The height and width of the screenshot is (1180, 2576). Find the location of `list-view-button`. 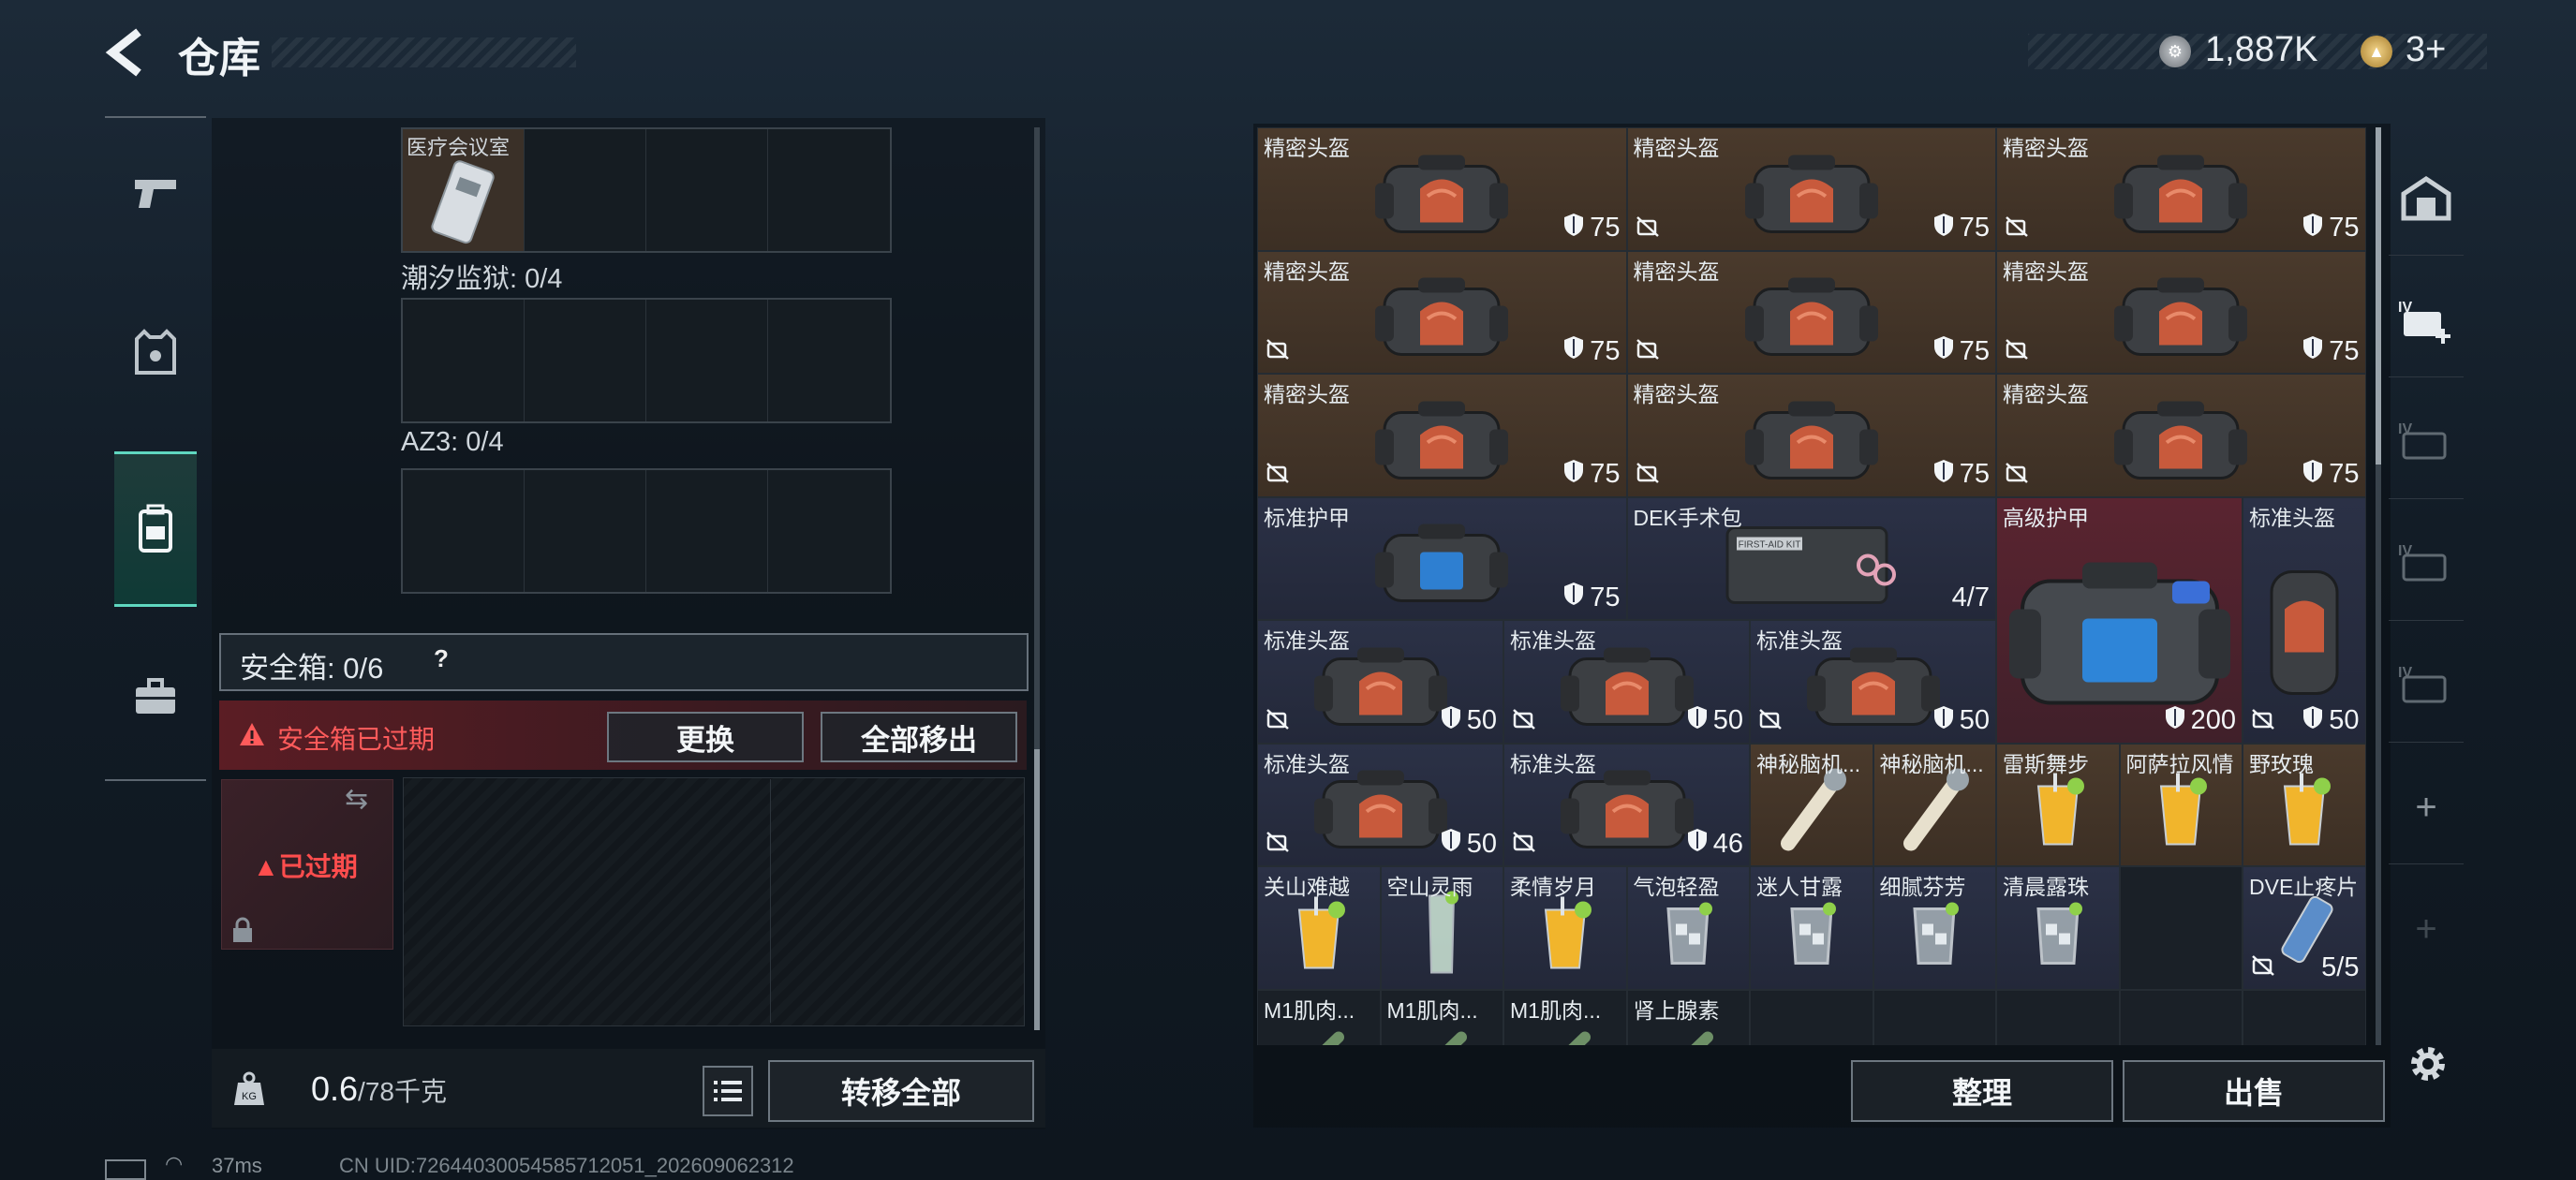

list-view-button is located at coordinates (728, 1091).